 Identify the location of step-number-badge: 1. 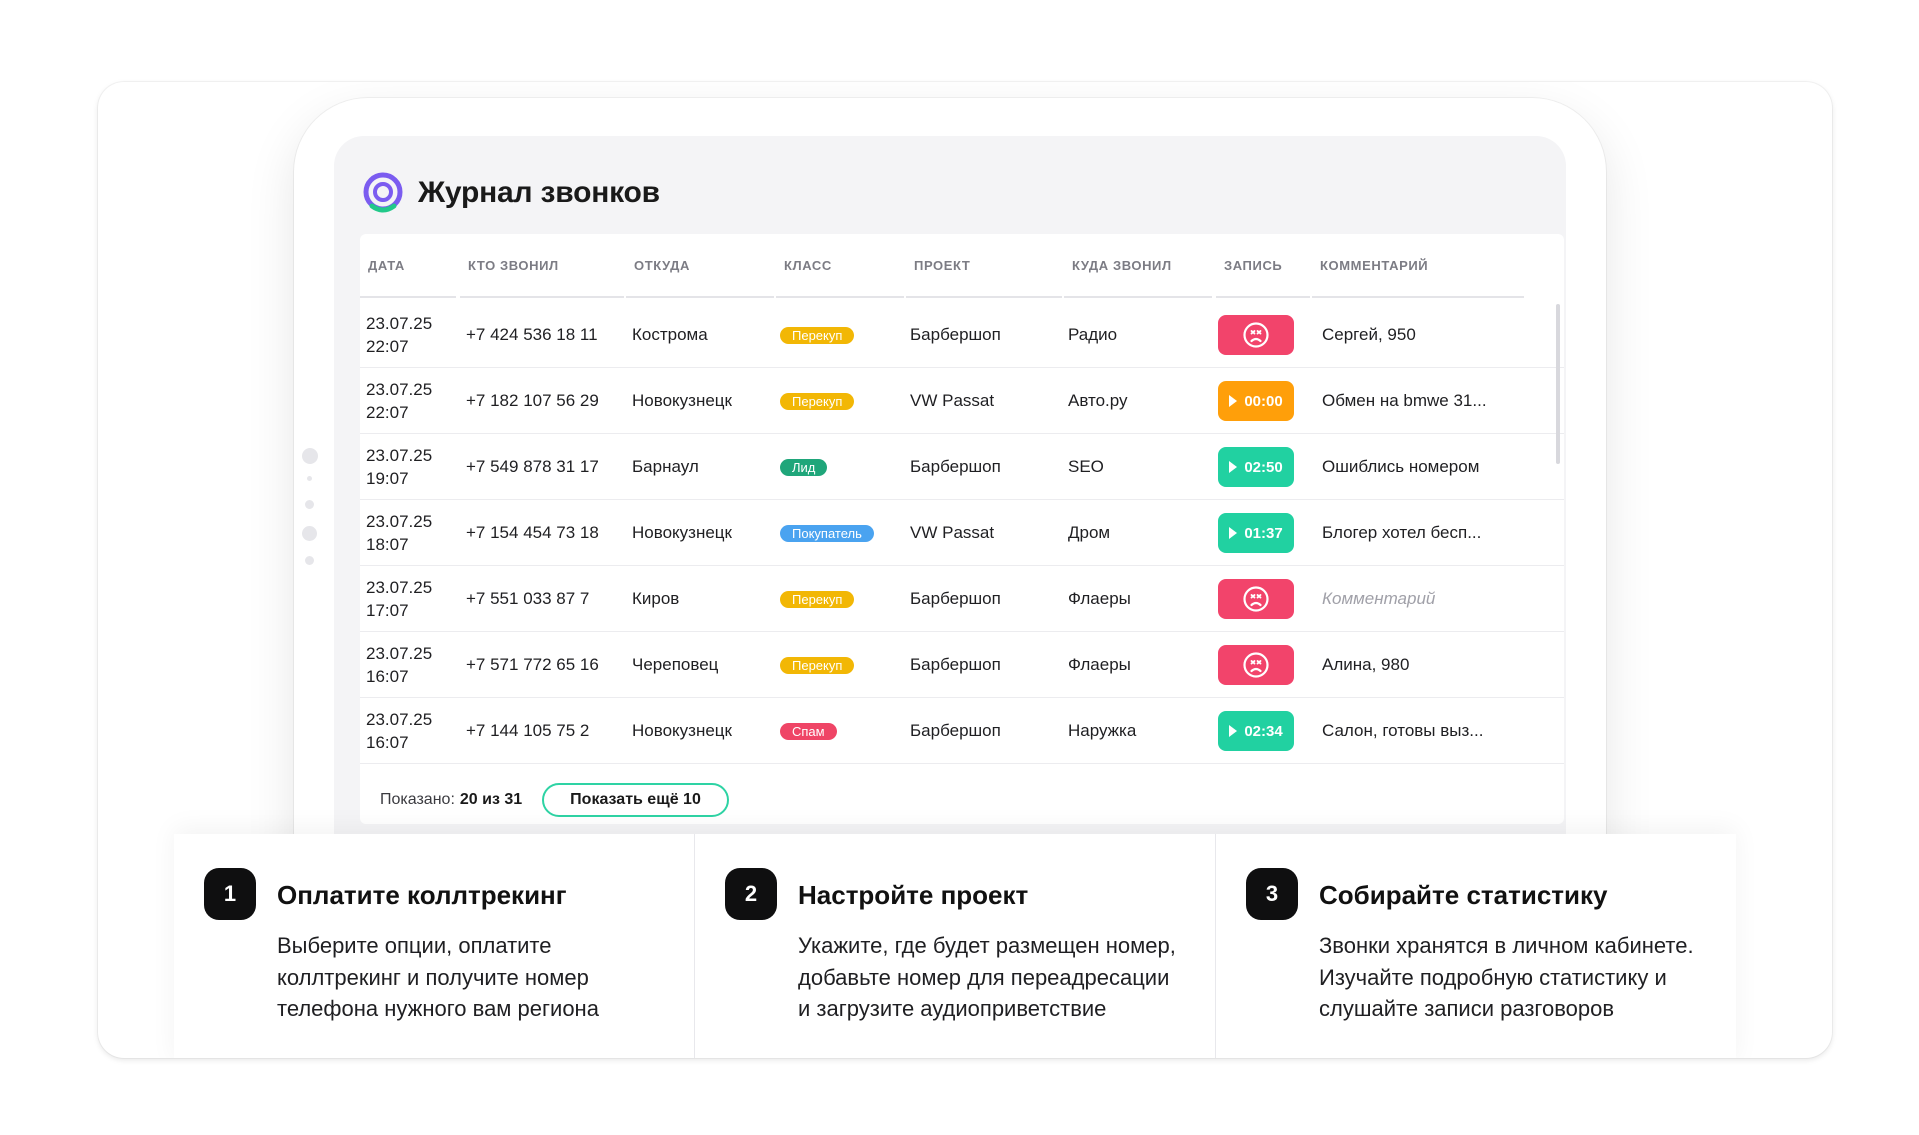
(230, 894).